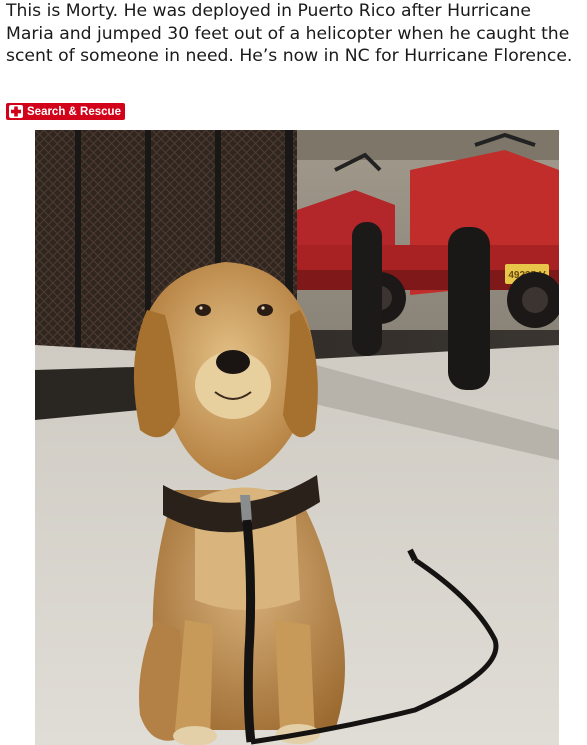 This screenshot has width=587, height=745. Describe the element at coordinates (249, 631) in the screenshot. I see `leash` at that location.